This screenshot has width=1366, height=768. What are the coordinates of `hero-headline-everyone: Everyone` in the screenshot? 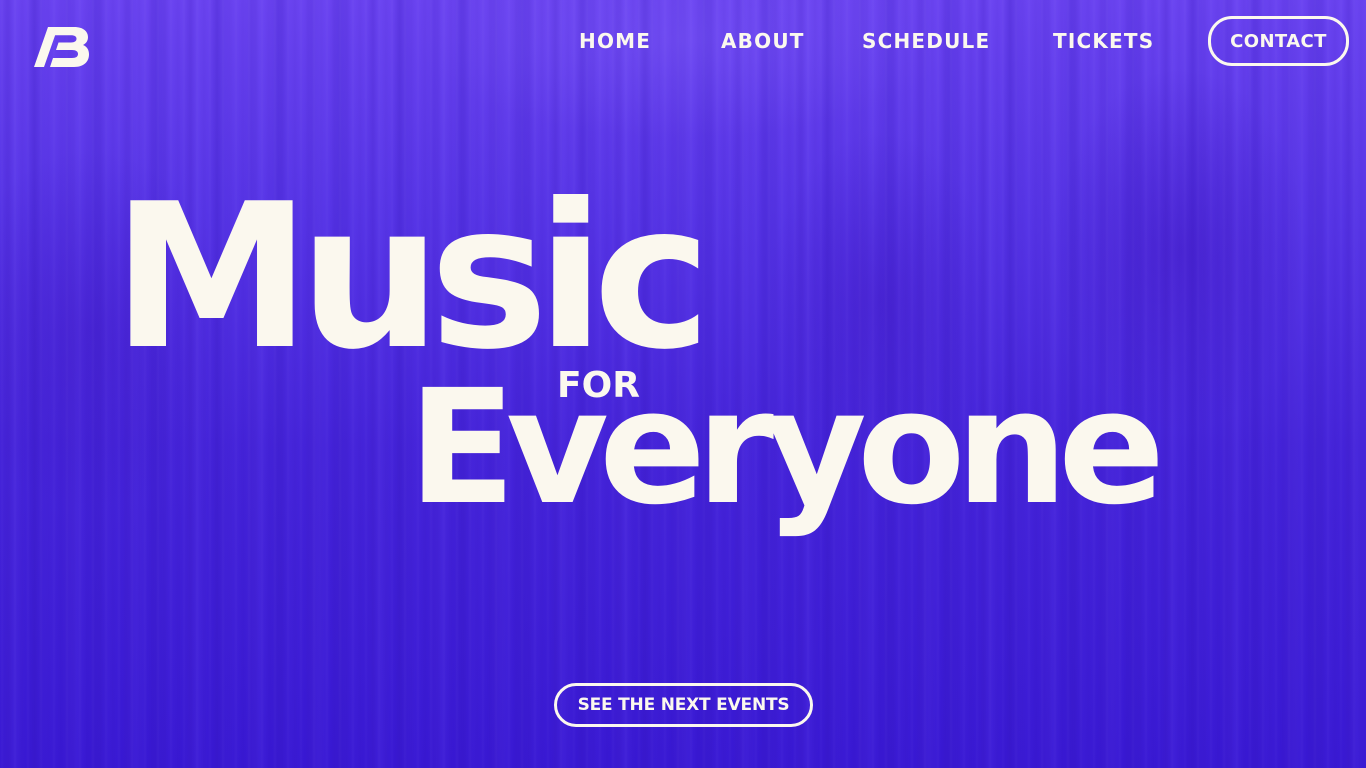 It's located at (786, 448).